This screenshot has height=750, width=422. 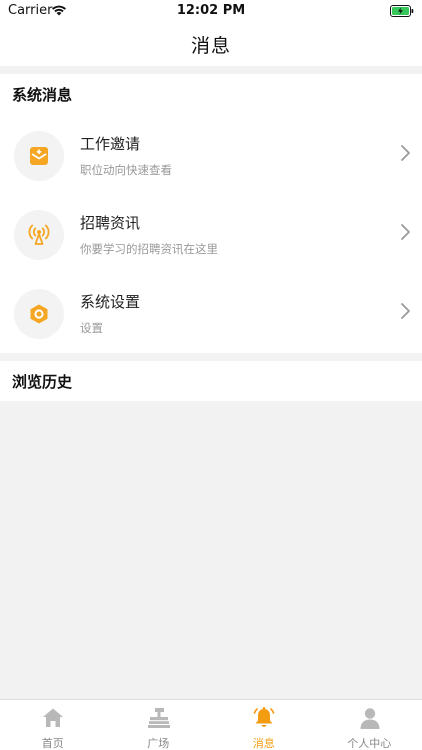 I want to click on broadcast-antenna-icon, so click(x=39, y=234).